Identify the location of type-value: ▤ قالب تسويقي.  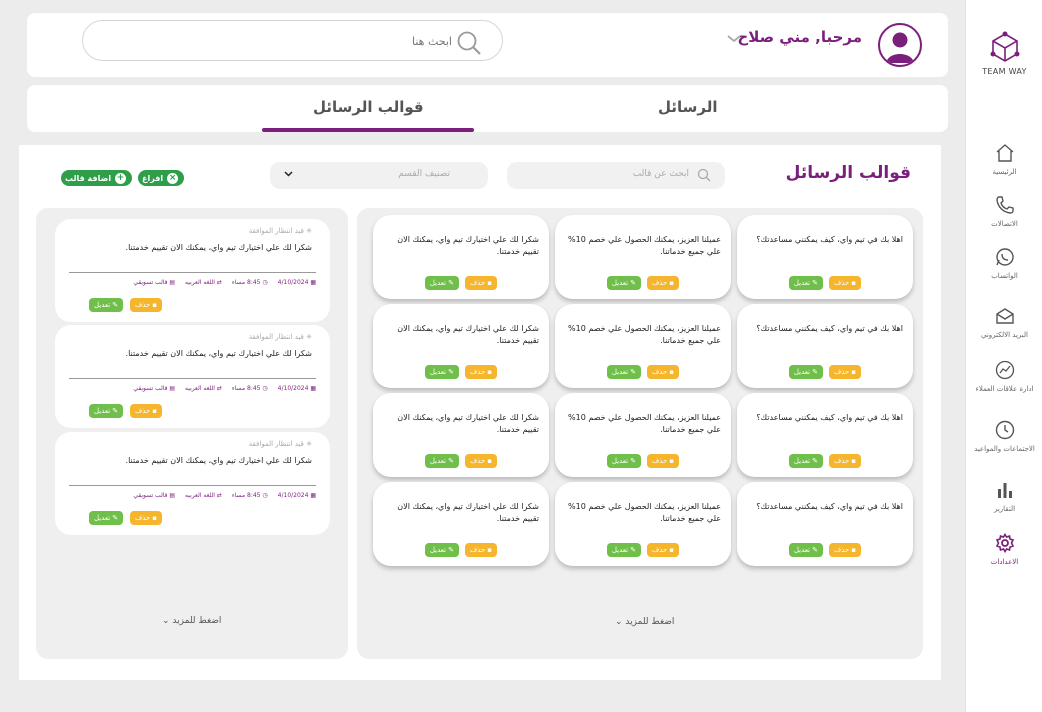
(154, 388).